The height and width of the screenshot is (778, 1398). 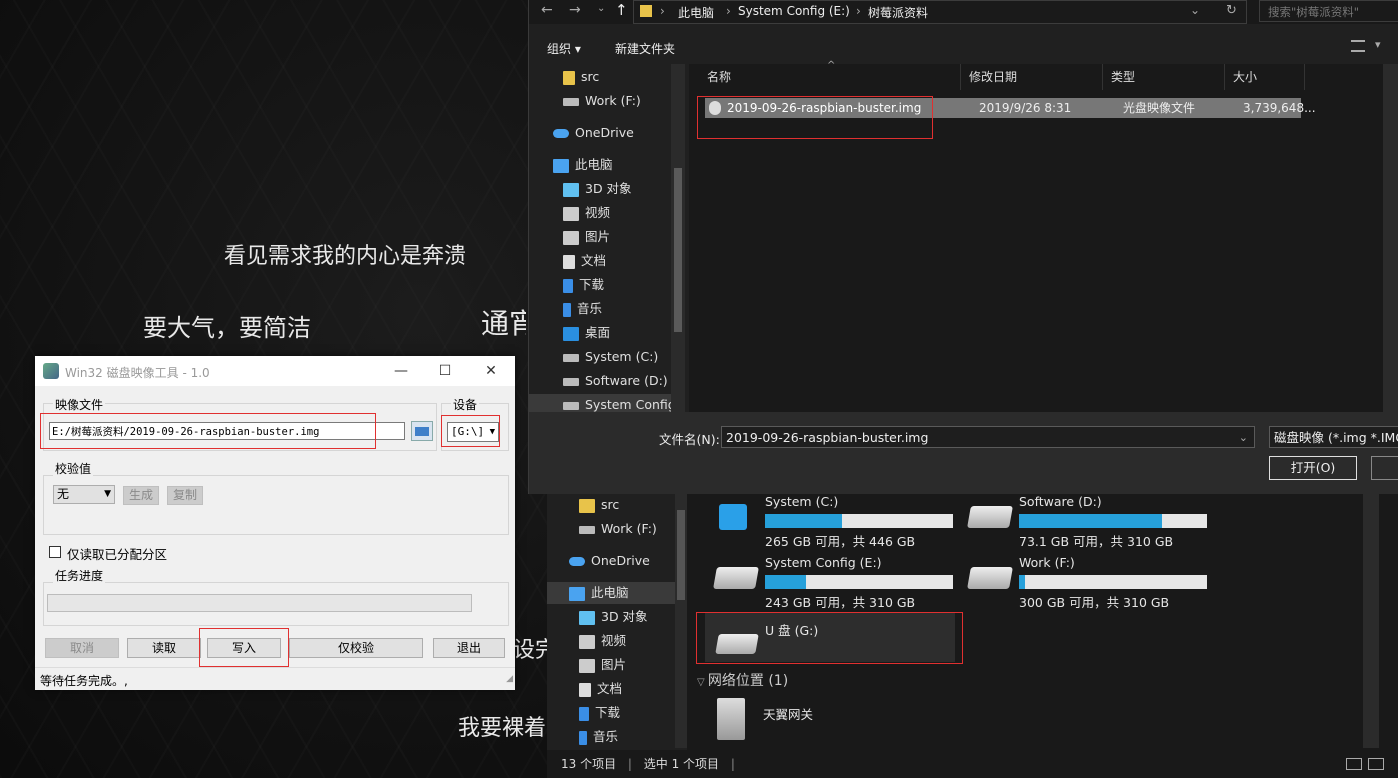 I want to click on device-label: 设备, so click(x=465, y=404).